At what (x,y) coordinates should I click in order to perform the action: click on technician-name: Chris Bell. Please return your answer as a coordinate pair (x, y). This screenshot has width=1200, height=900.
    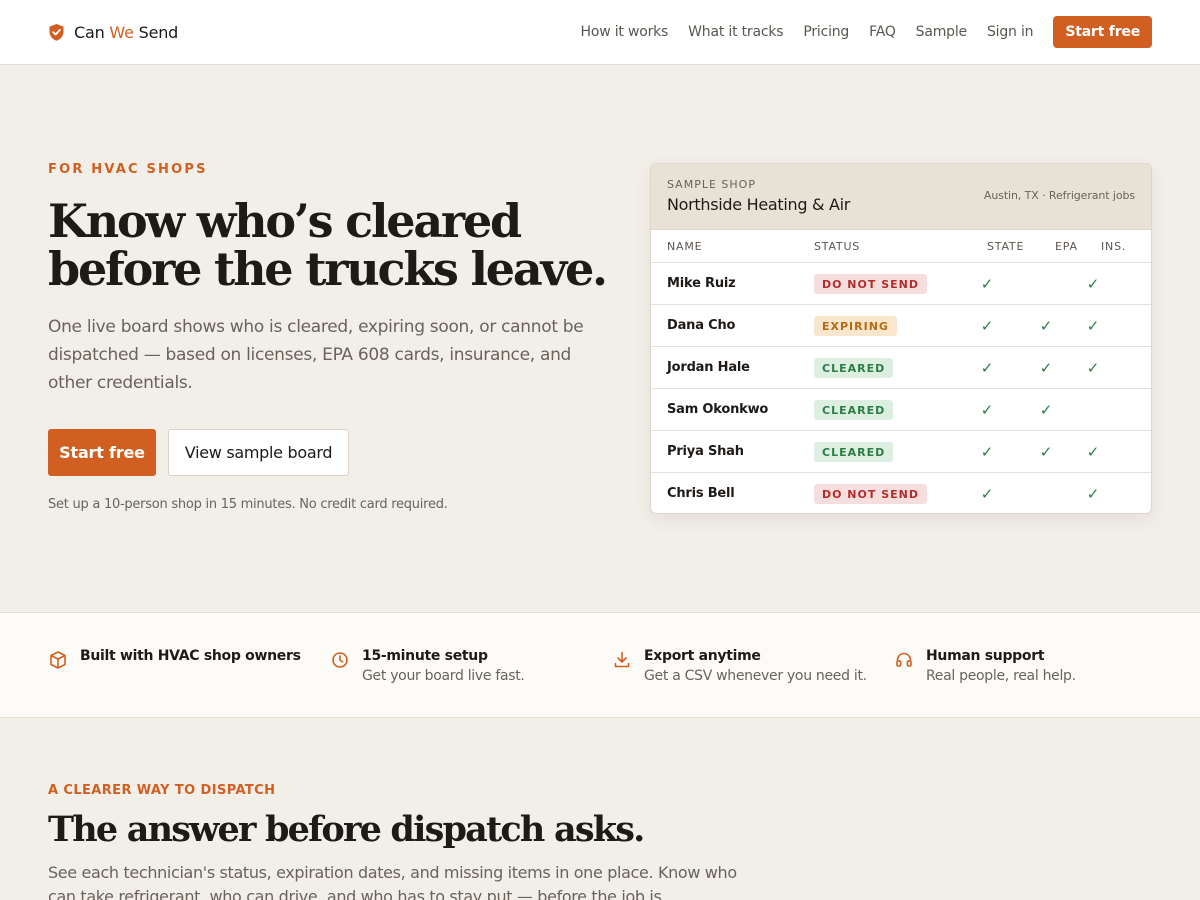
    Looking at the image, I should click on (701, 493).